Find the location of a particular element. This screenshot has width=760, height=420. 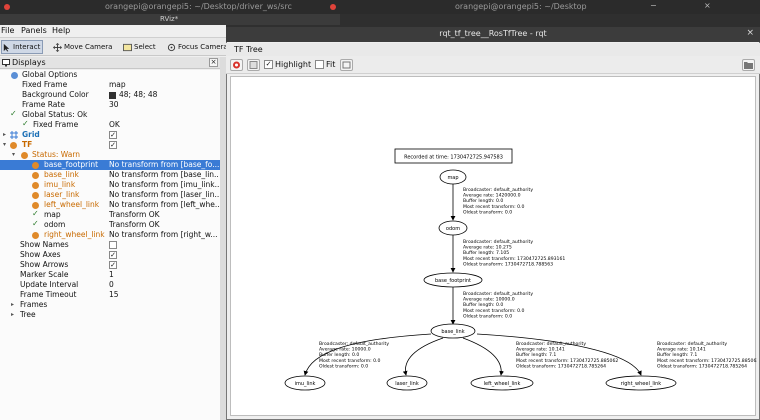

row-value: 15 is located at coordinates (164, 295).